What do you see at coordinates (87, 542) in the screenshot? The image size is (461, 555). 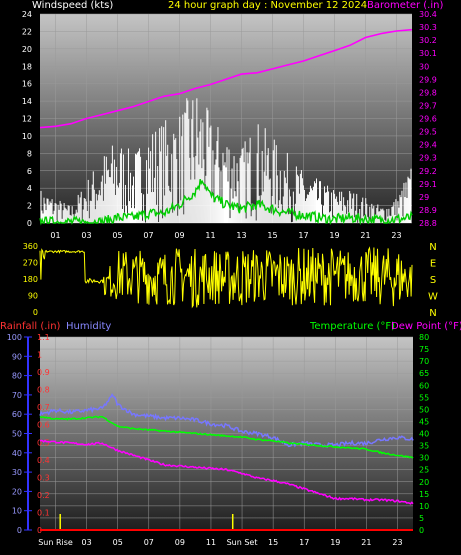 I see `temp-hour-tick-label: 03` at bounding box center [87, 542].